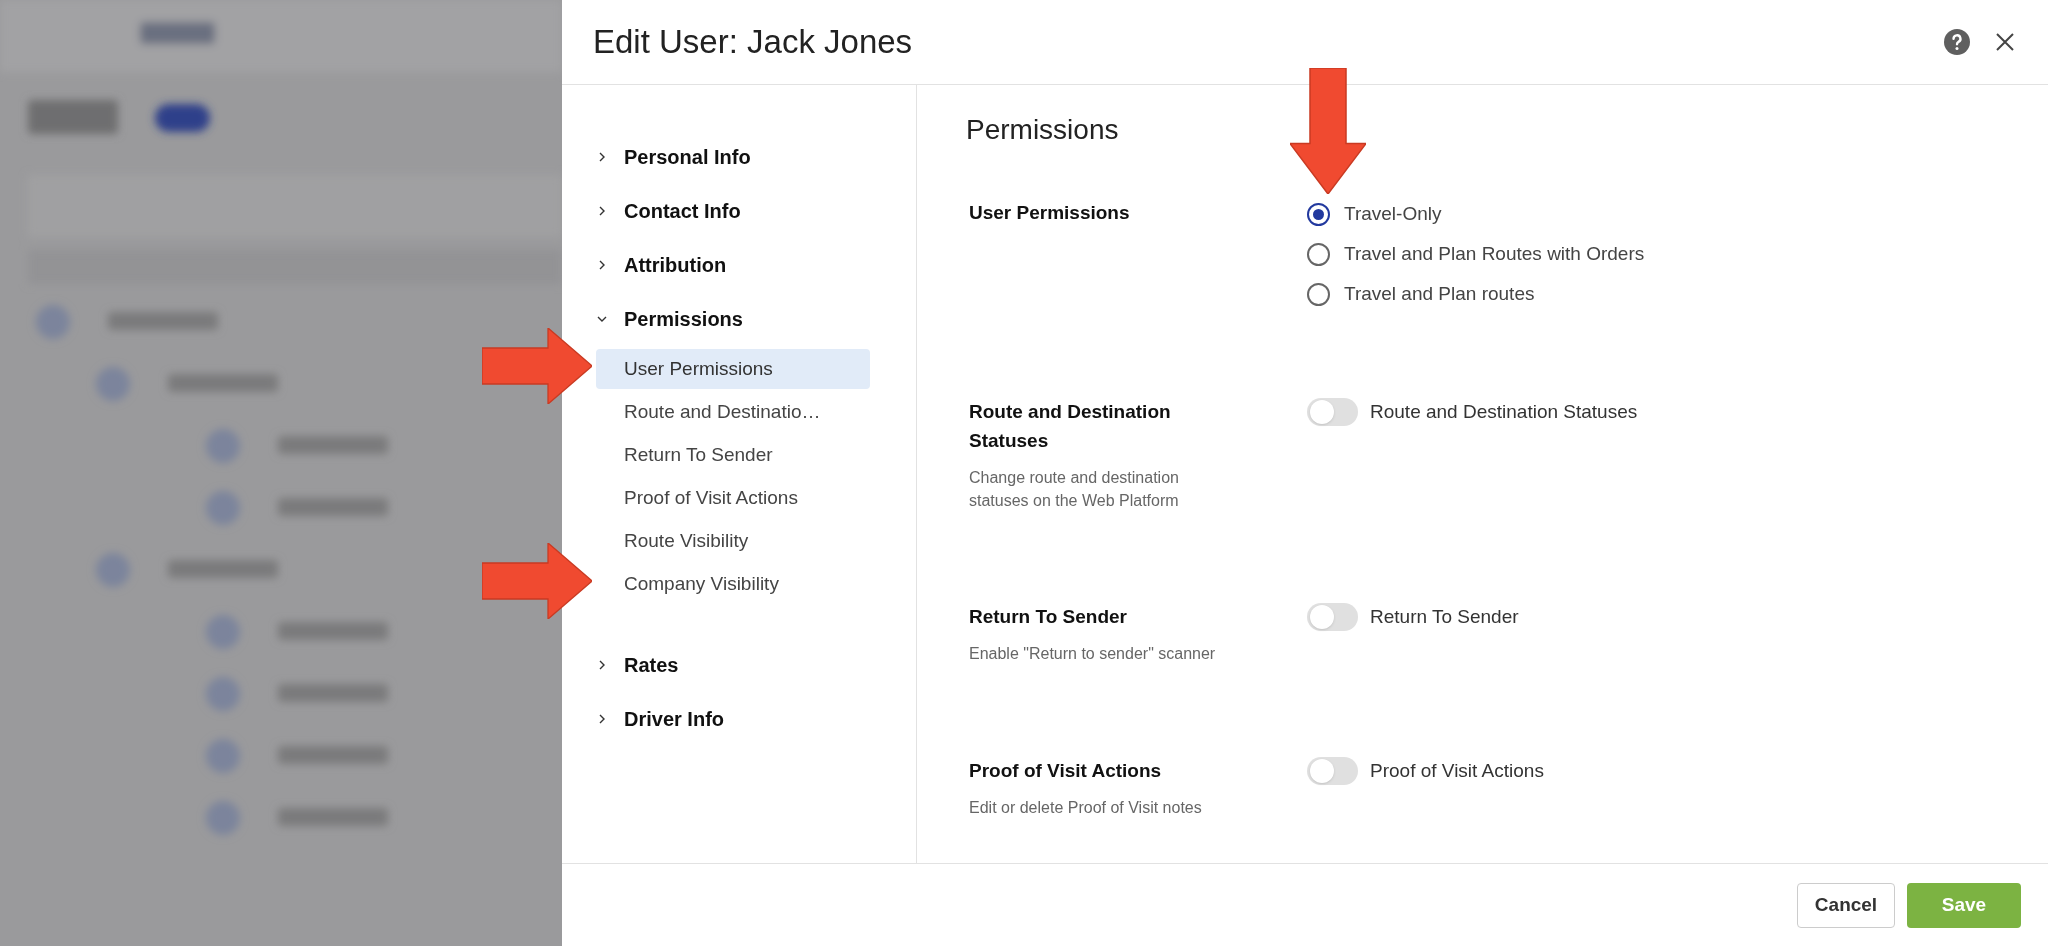  I want to click on setting-description: Change route and destination statuses on the Web Platform, so click(1074, 489).